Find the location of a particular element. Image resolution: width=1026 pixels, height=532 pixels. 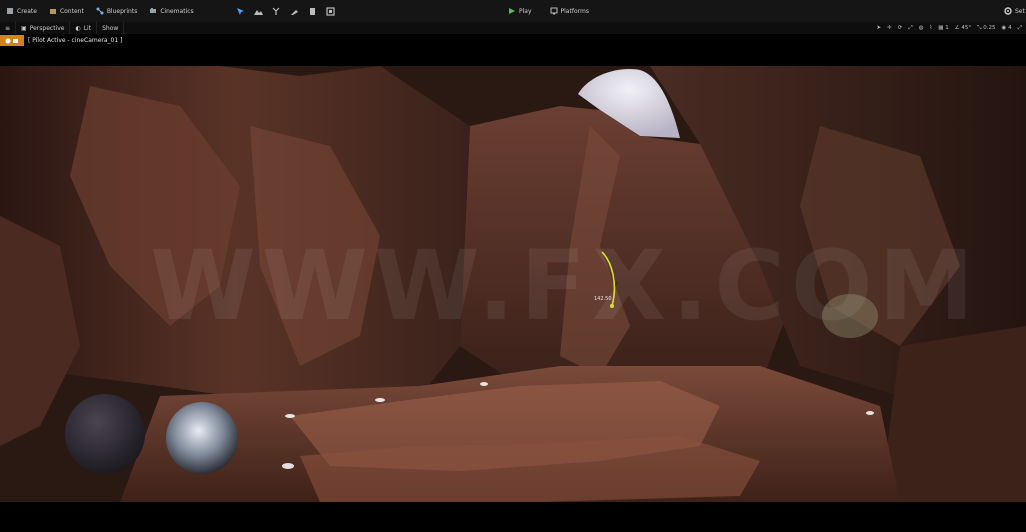

hamburger-icon: ≡ is located at coordinates (8, 28).